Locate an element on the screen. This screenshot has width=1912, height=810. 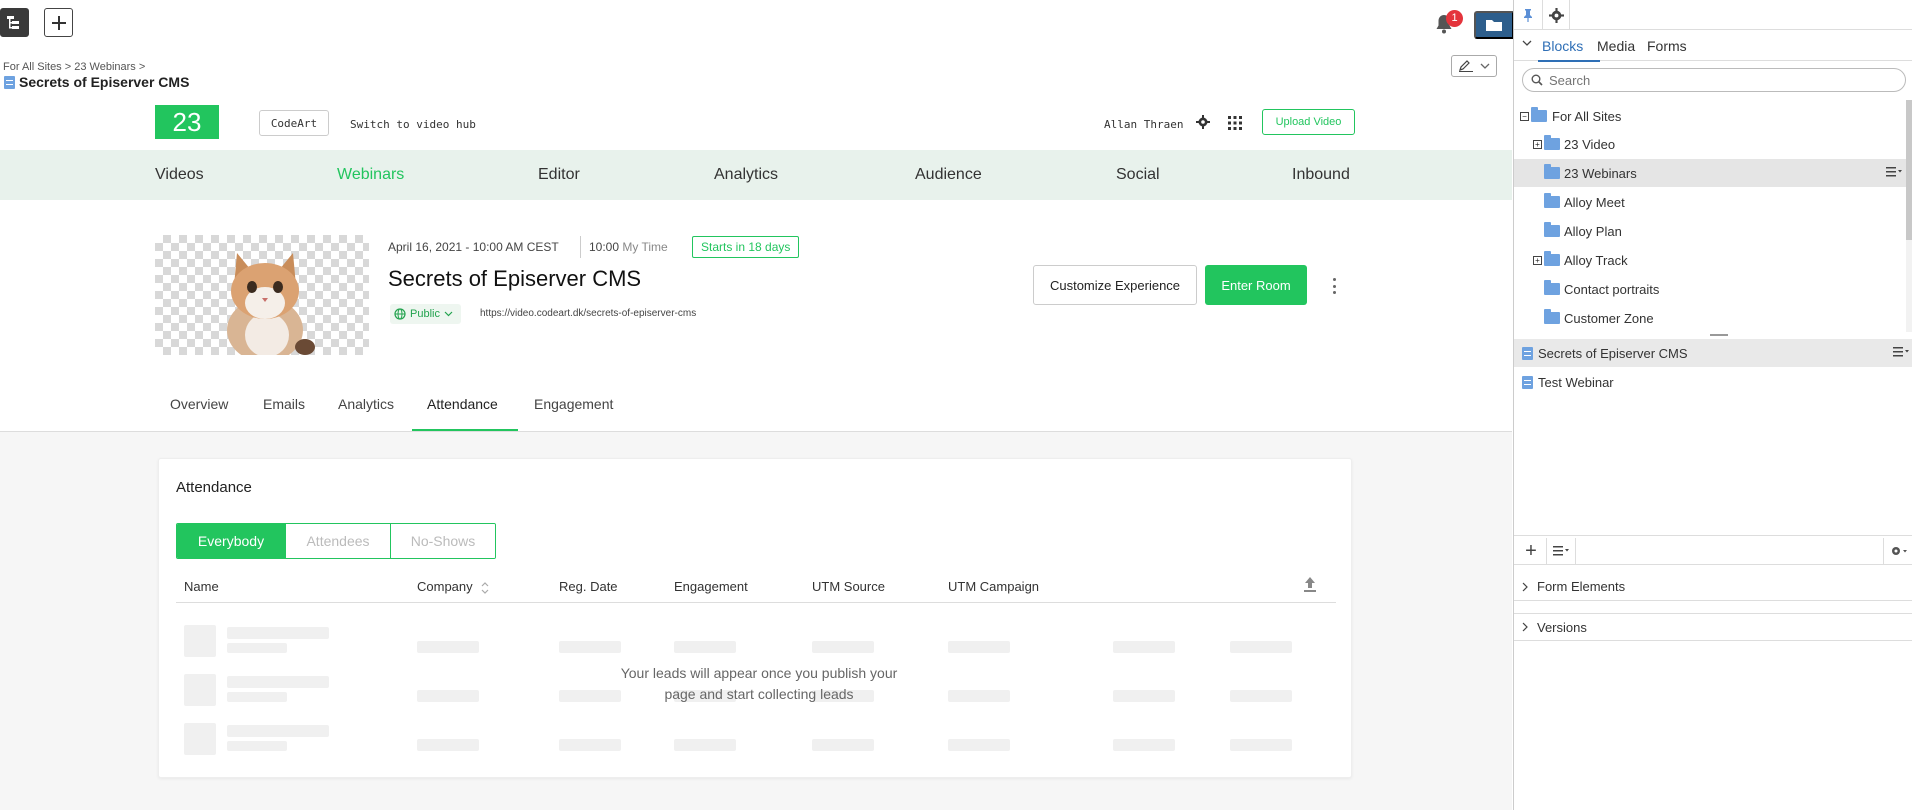
tree-icon is located at coordinates (12, 22).